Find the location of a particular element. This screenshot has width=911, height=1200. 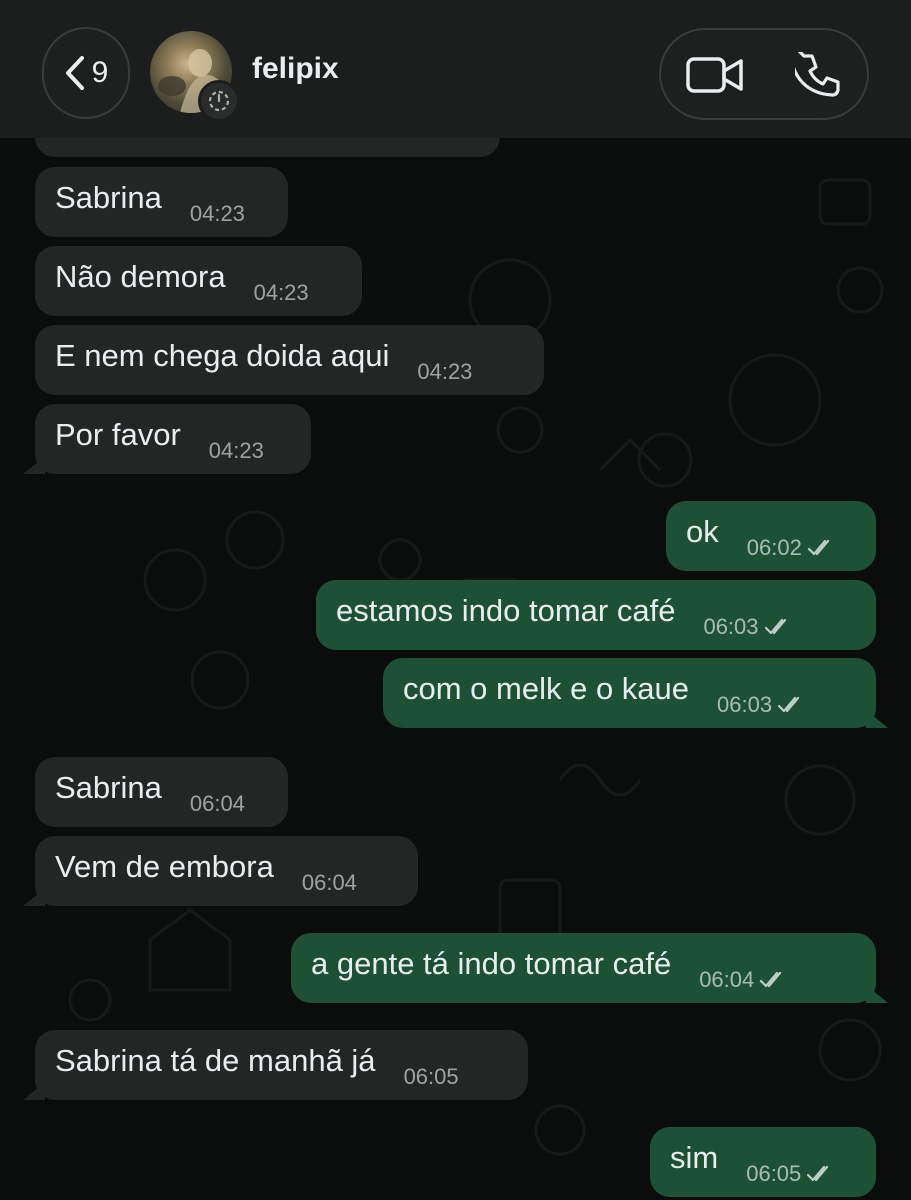

chevron-left-icon is located at coordinates (74, 73).